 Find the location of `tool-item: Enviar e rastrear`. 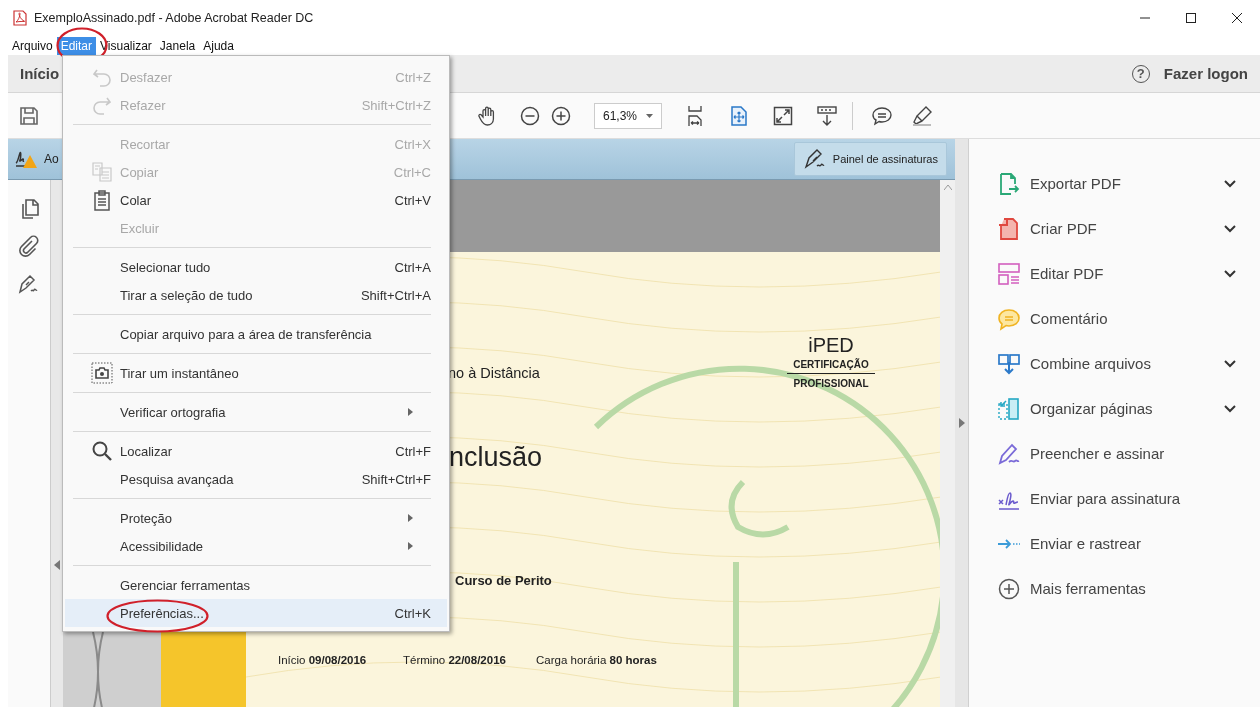

tool-item: Enviar e rastrear is located at coordinates (1114, 543).